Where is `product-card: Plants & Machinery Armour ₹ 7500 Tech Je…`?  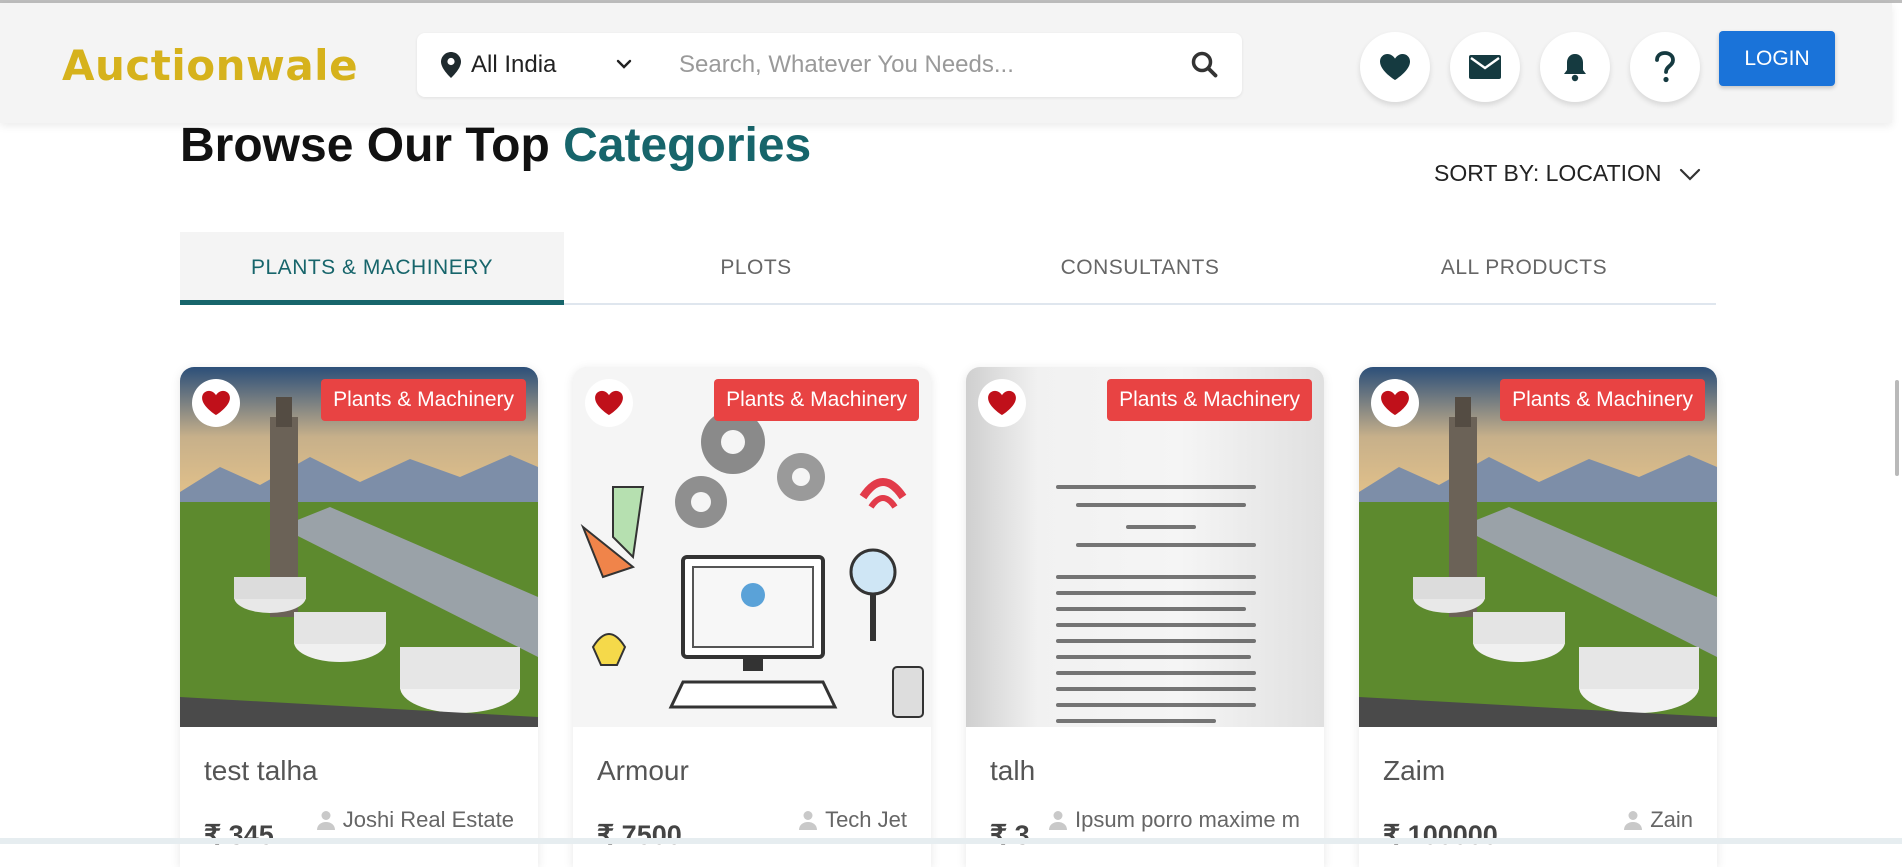 product-card: Plants & Machinery Armour ₹ 7500 Tech Je… is located at coordinates (752, 617).